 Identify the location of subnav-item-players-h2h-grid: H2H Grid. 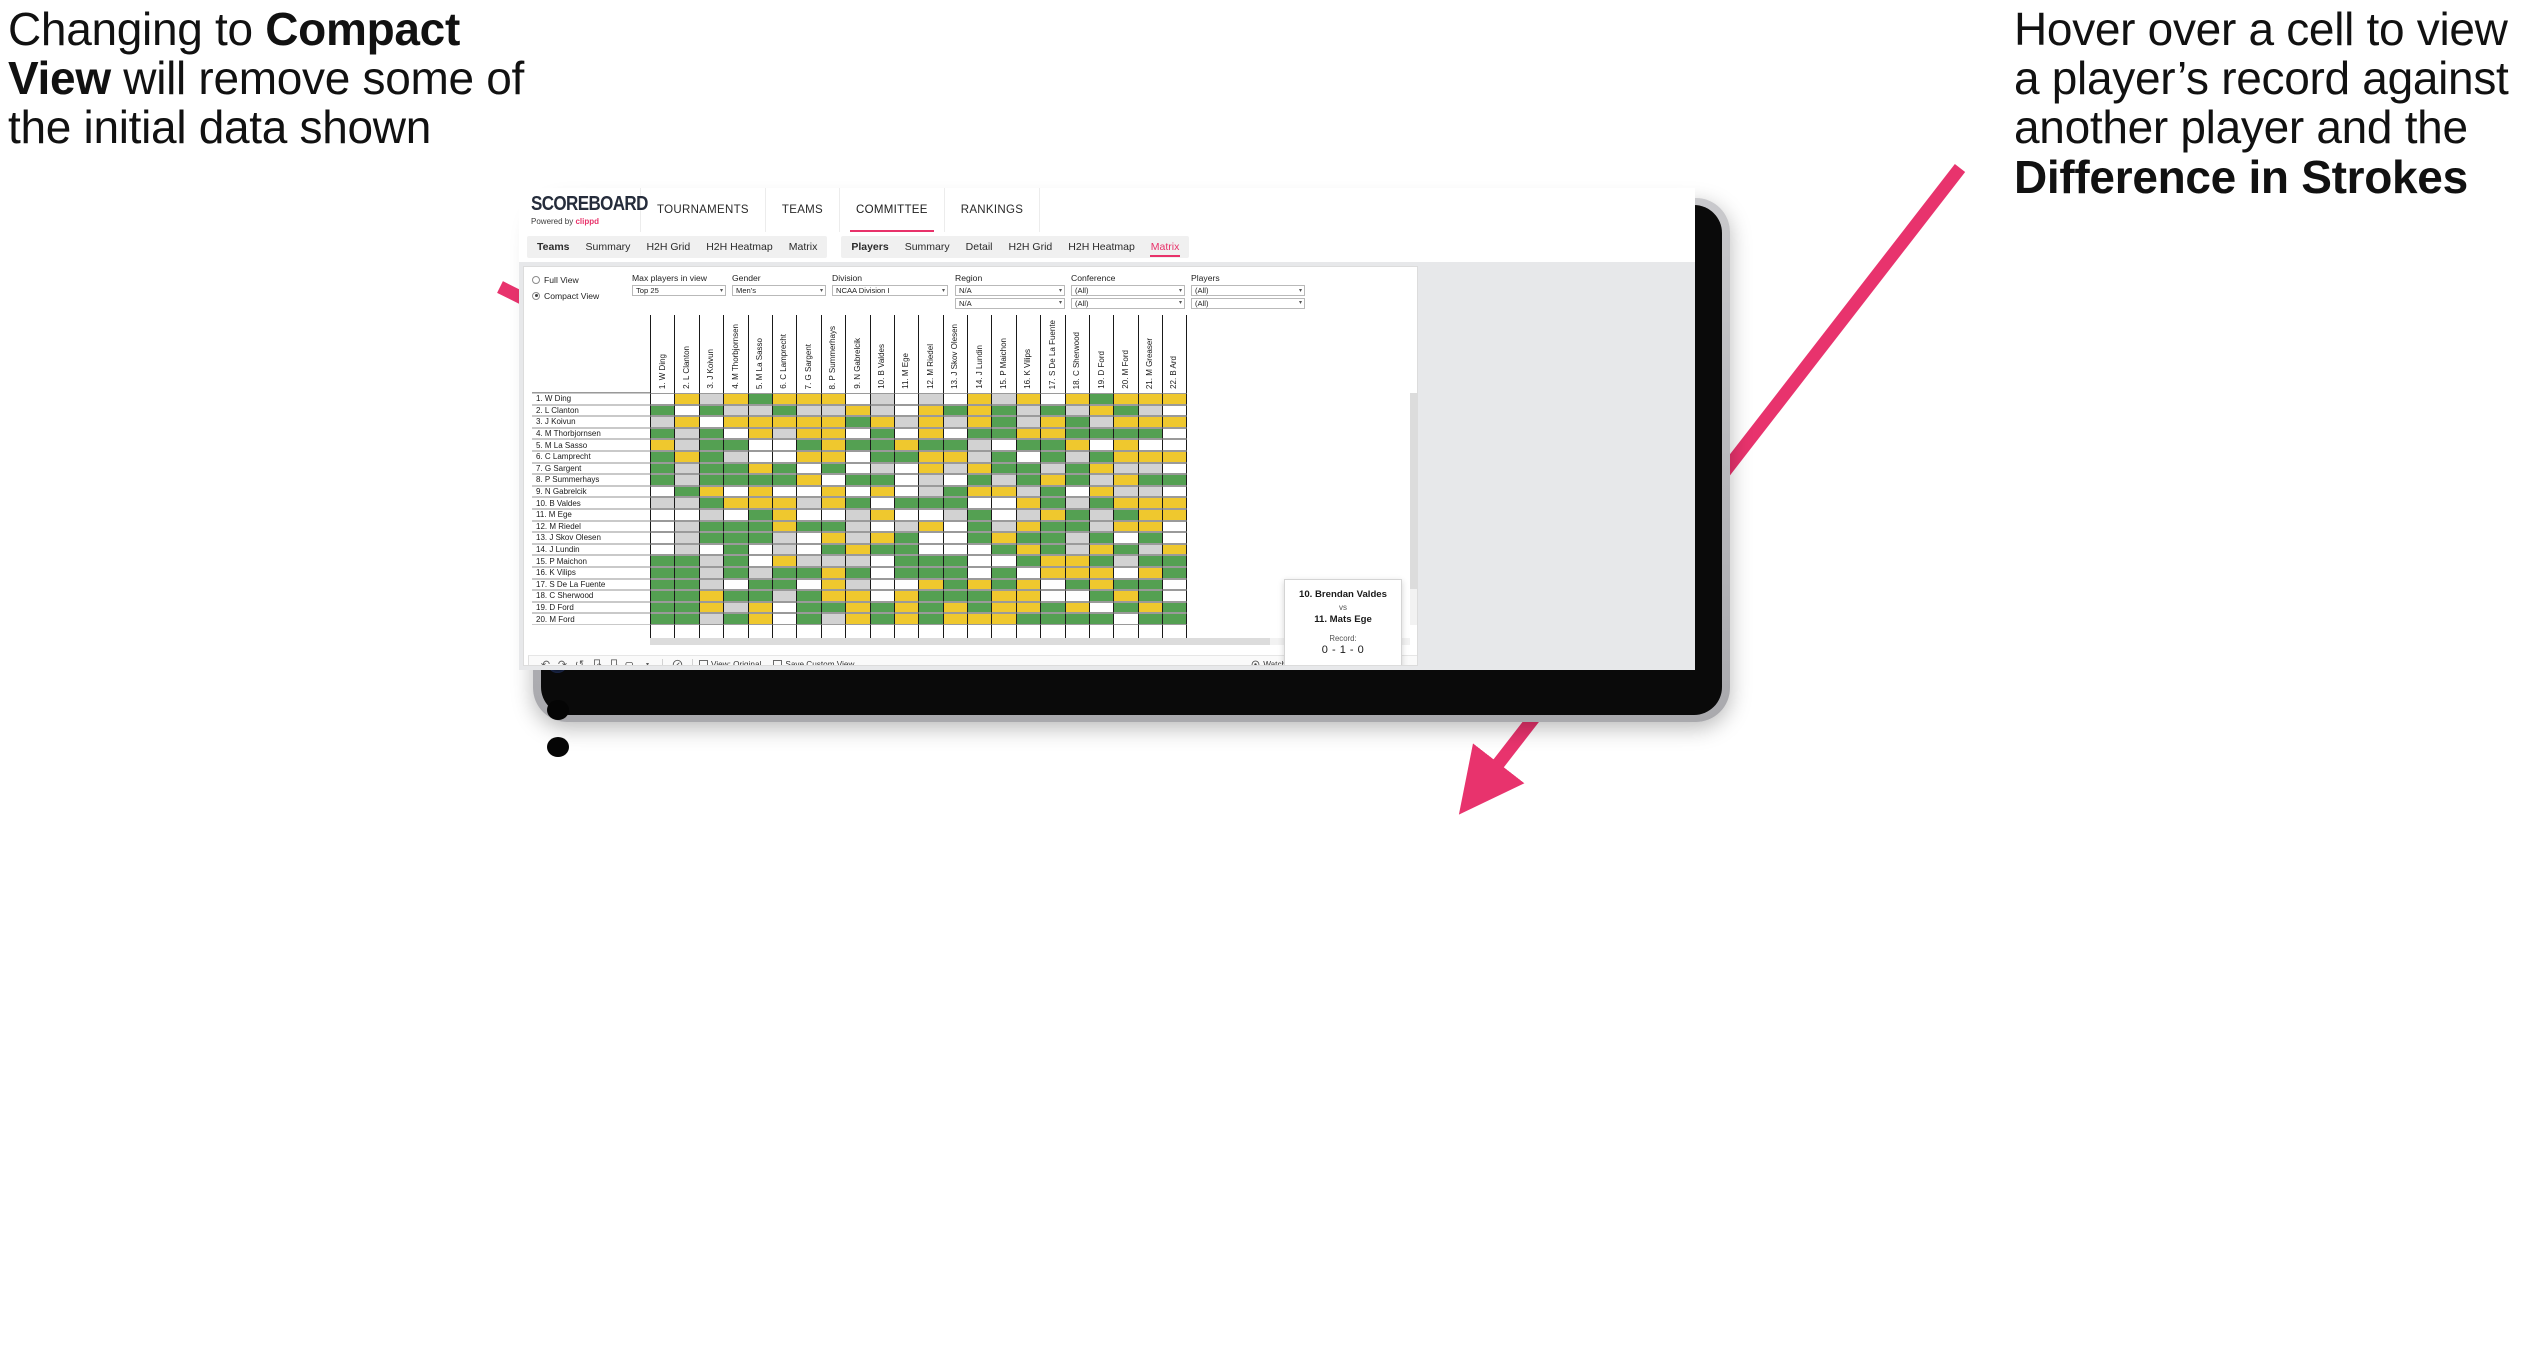
(1031, 247).